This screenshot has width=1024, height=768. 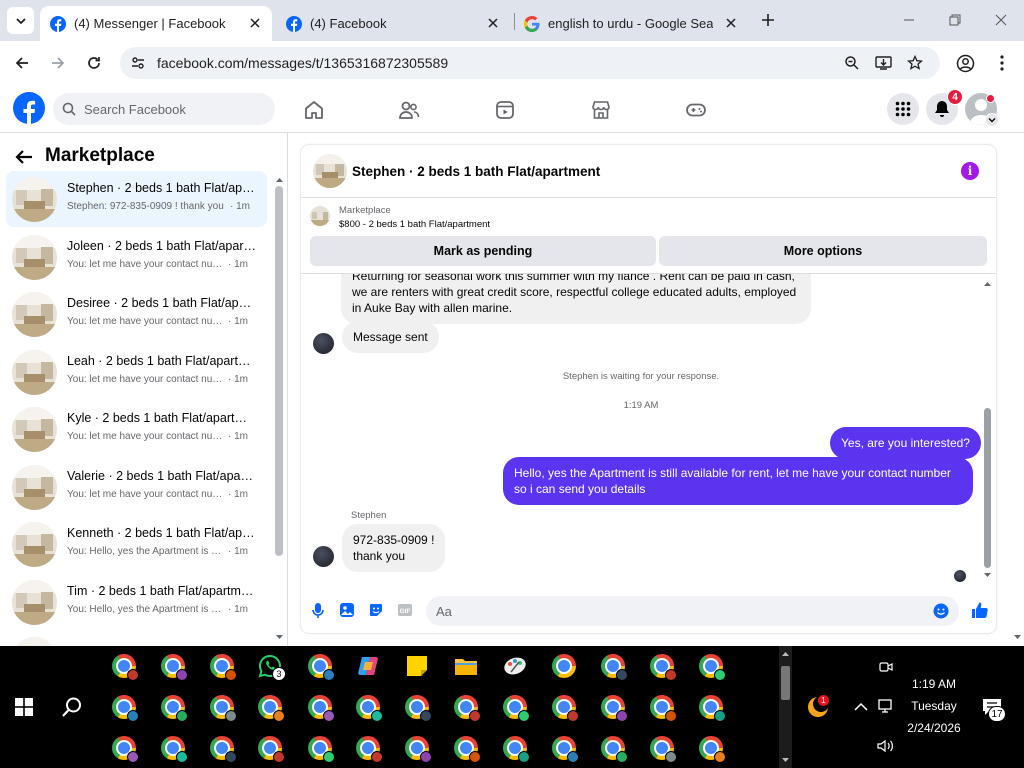 I want to click on tab-search-button, so click(x=20, y=20).